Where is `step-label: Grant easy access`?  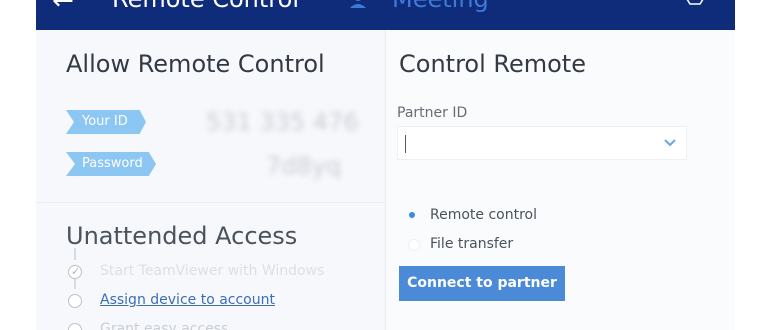 step-label: Grant easy access is located at coordinates (164, 325).